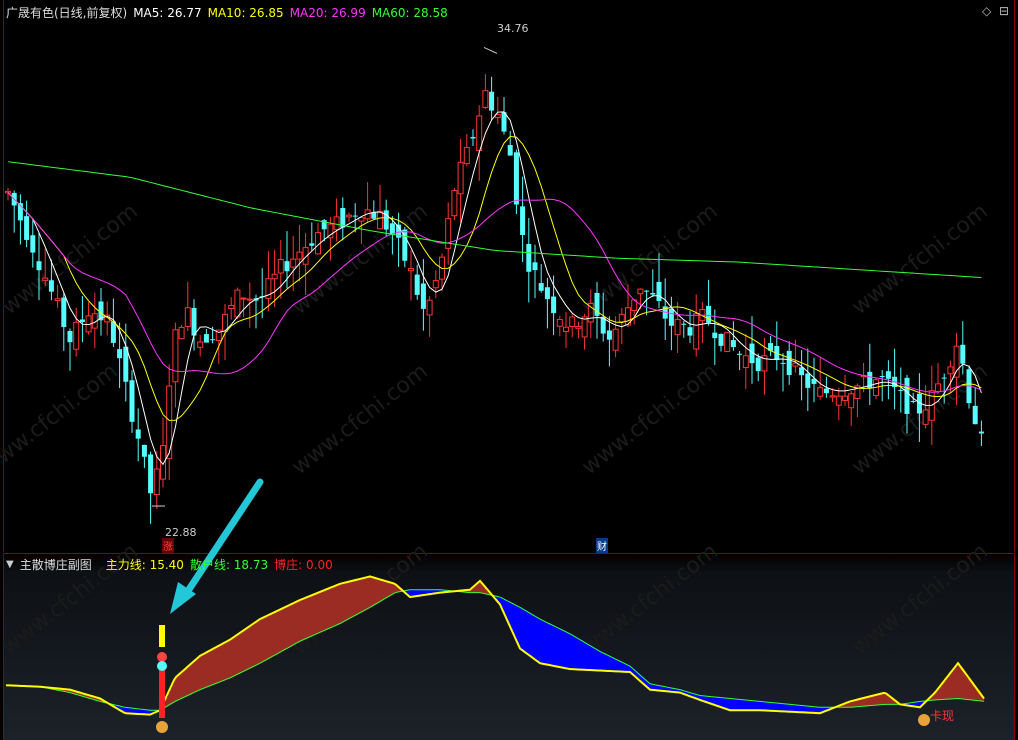 The height and width of the screenshot is (740, 1018). What do you see at coordinates (986, 11) in the screenshot?
I see `diamond-icon: ◇` at bounding box center [986, 11].